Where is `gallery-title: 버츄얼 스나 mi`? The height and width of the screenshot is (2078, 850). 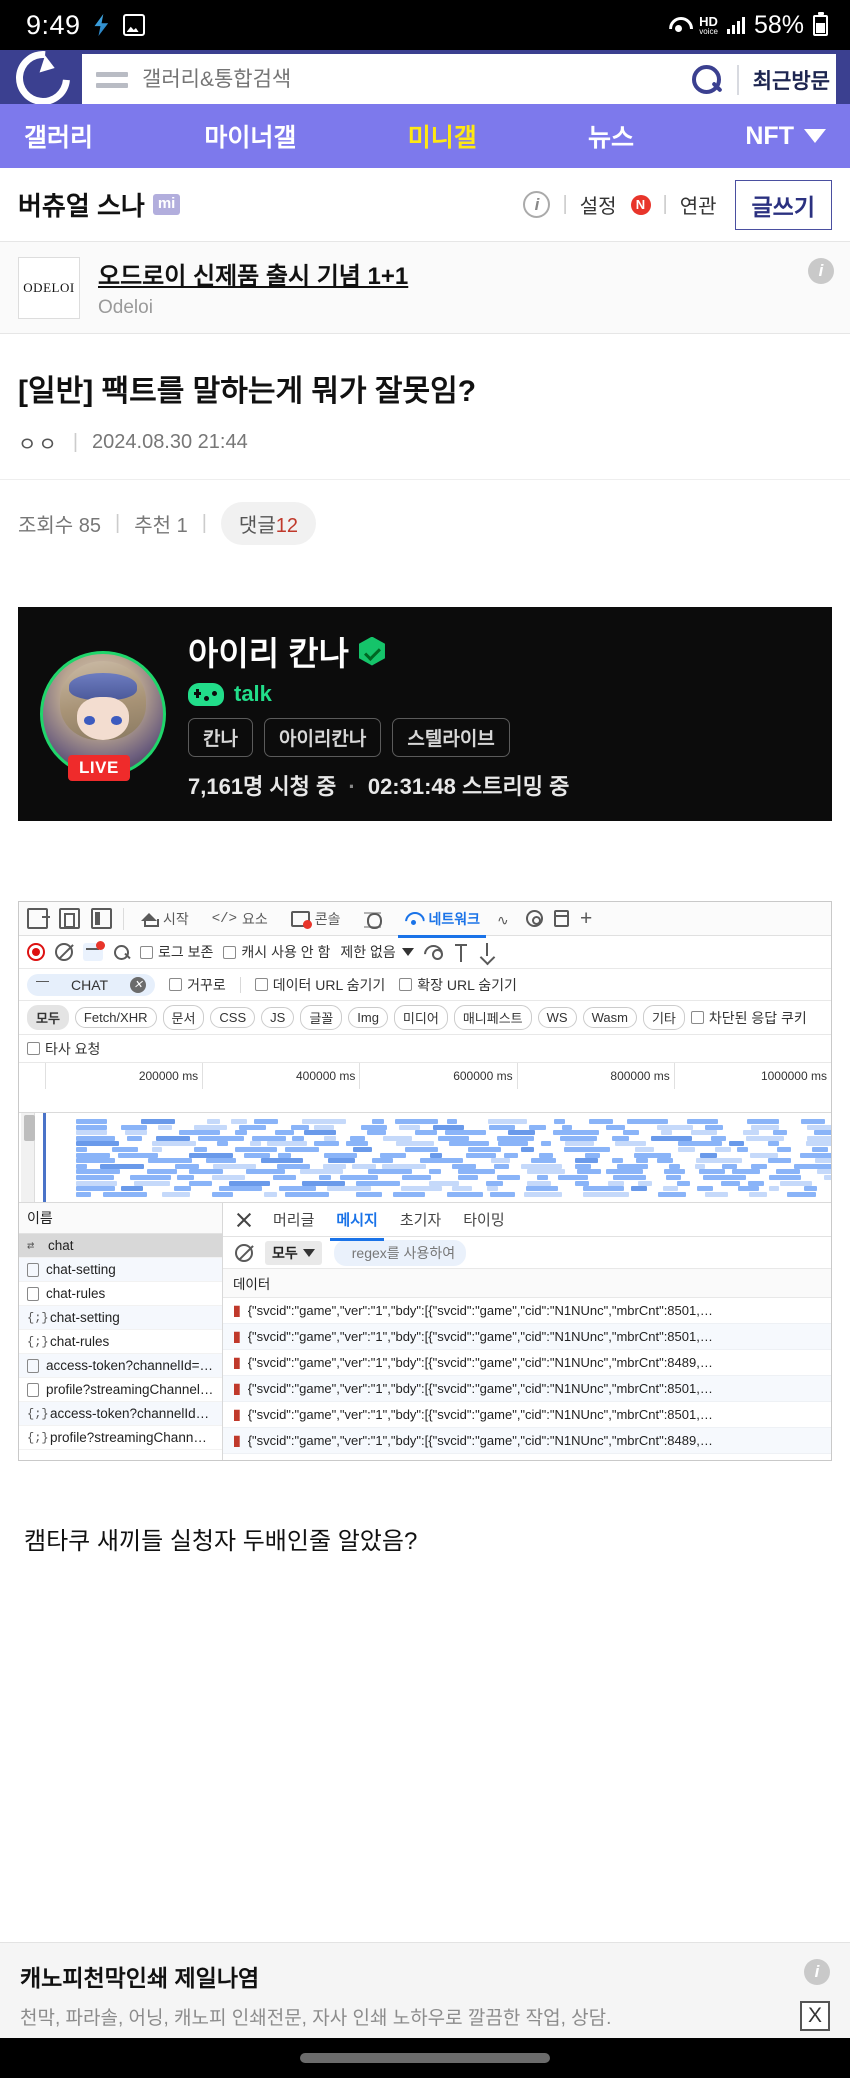 gallery-title: 버츄얼 스나 mi is located at coordinates (99, 204).